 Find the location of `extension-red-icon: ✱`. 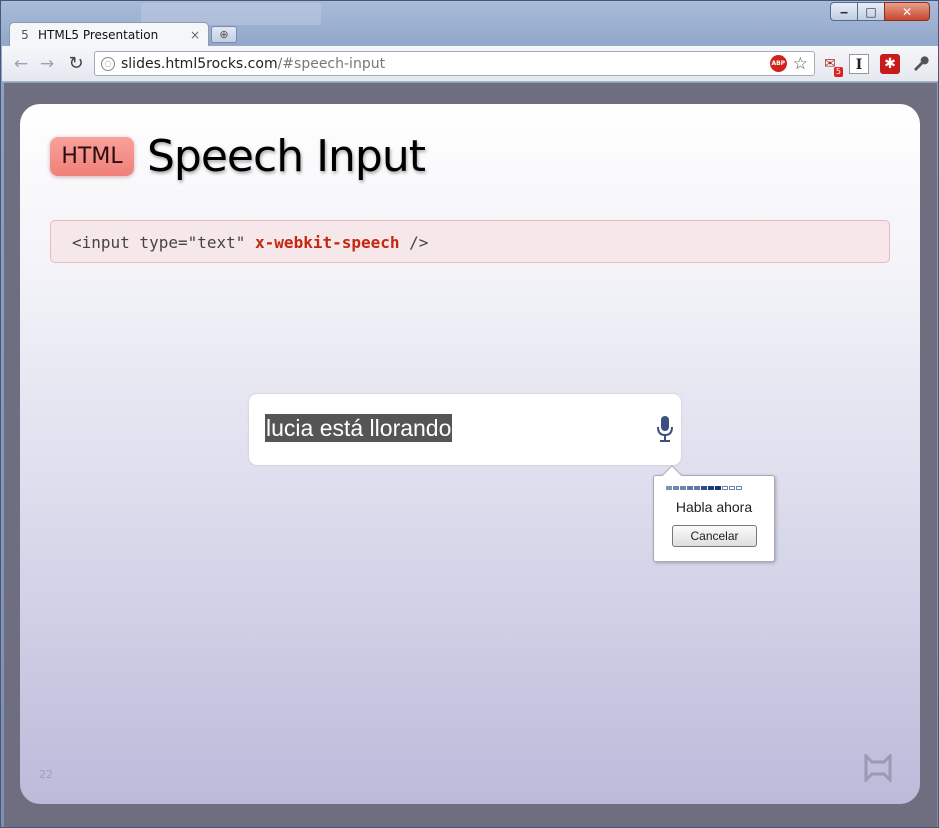

extension-red-icon: ✱ is located at coordinates (890, 64).